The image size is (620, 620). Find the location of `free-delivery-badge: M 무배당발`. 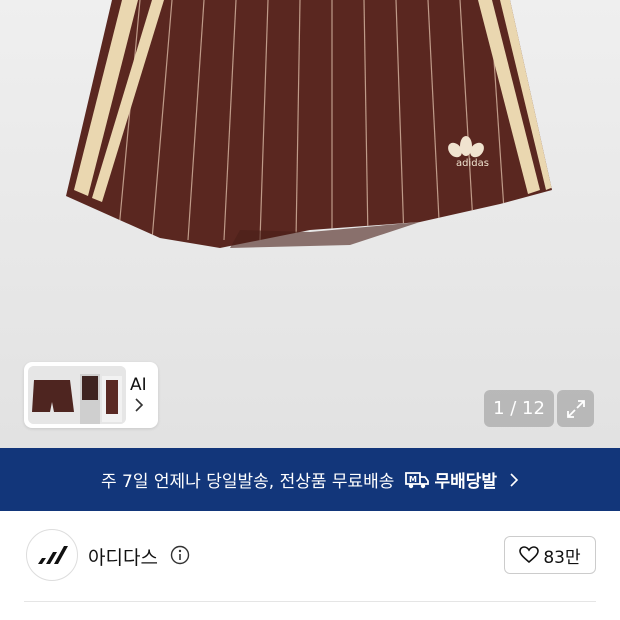

free-delivery-badge: M 무배당발 is located at coordinates (450, 479).